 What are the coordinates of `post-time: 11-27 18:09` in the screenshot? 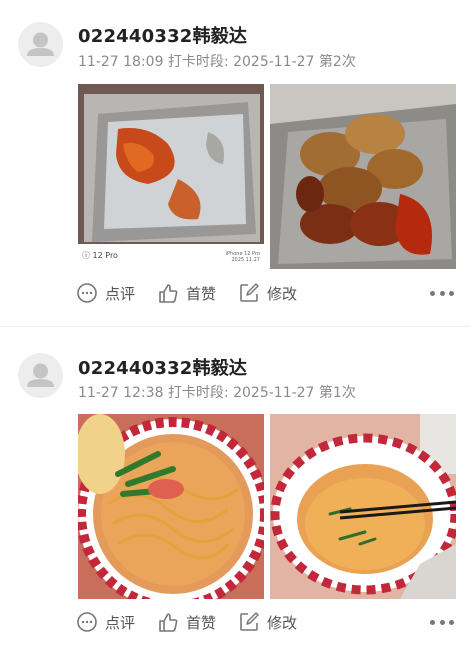 It's located at (121, 62).